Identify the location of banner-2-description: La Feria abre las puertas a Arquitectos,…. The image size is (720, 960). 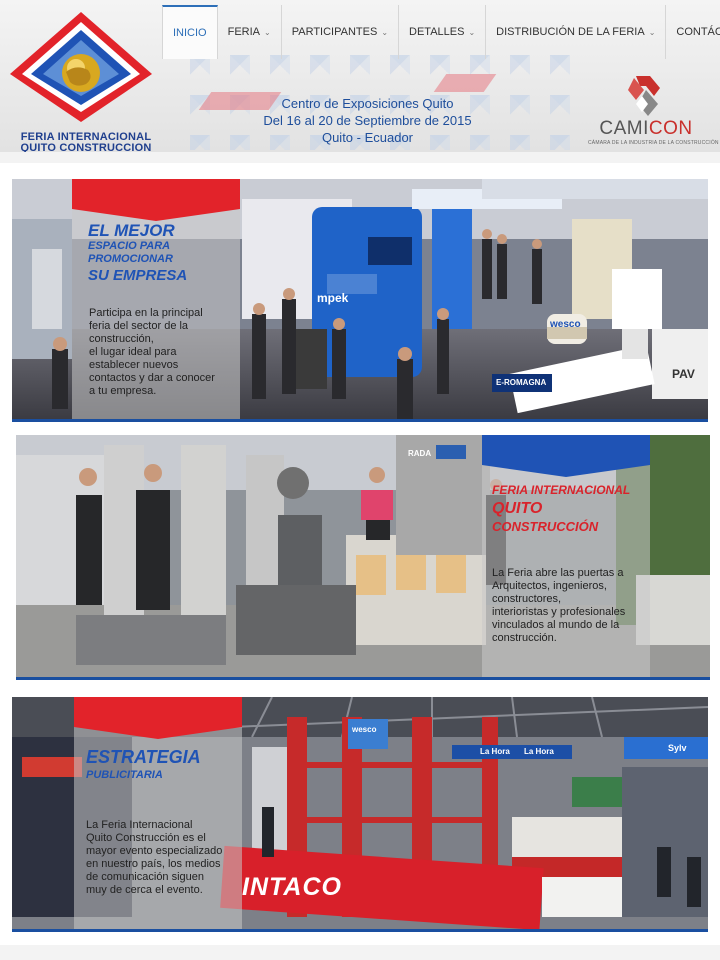
(558, 606).